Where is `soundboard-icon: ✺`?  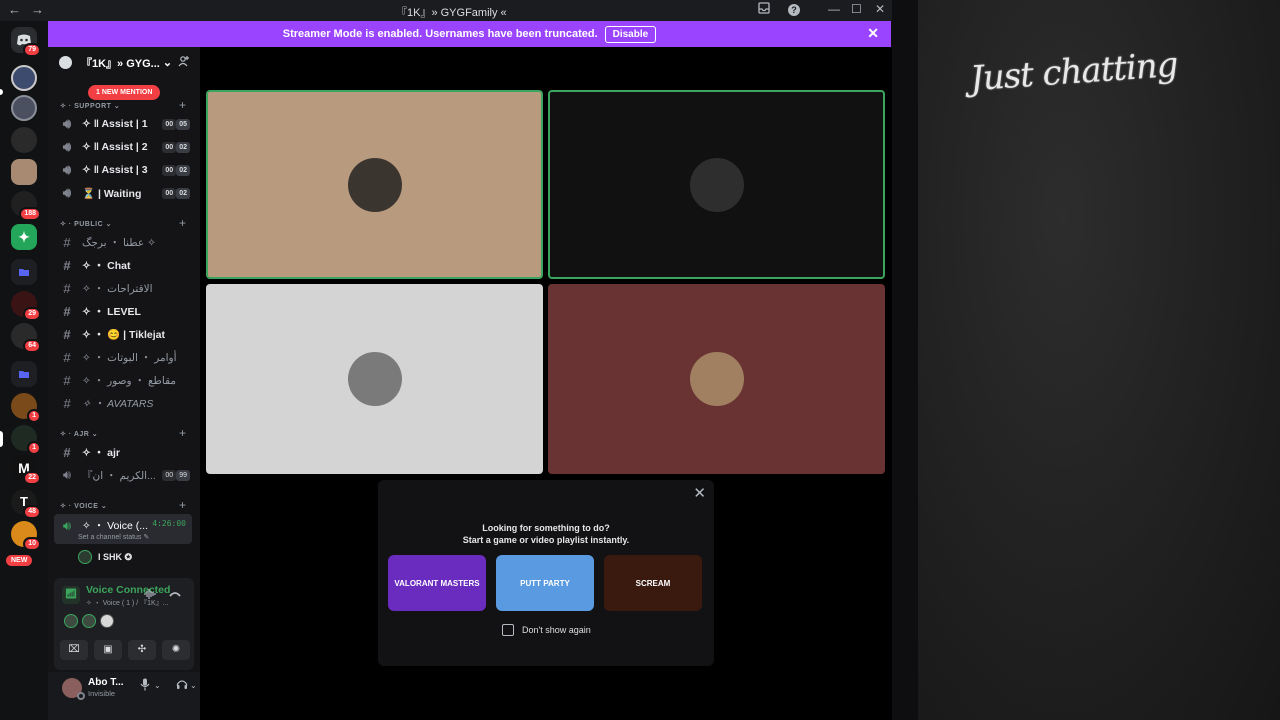
soundboard-icon: ✺ is located at coordinates (176, 650).